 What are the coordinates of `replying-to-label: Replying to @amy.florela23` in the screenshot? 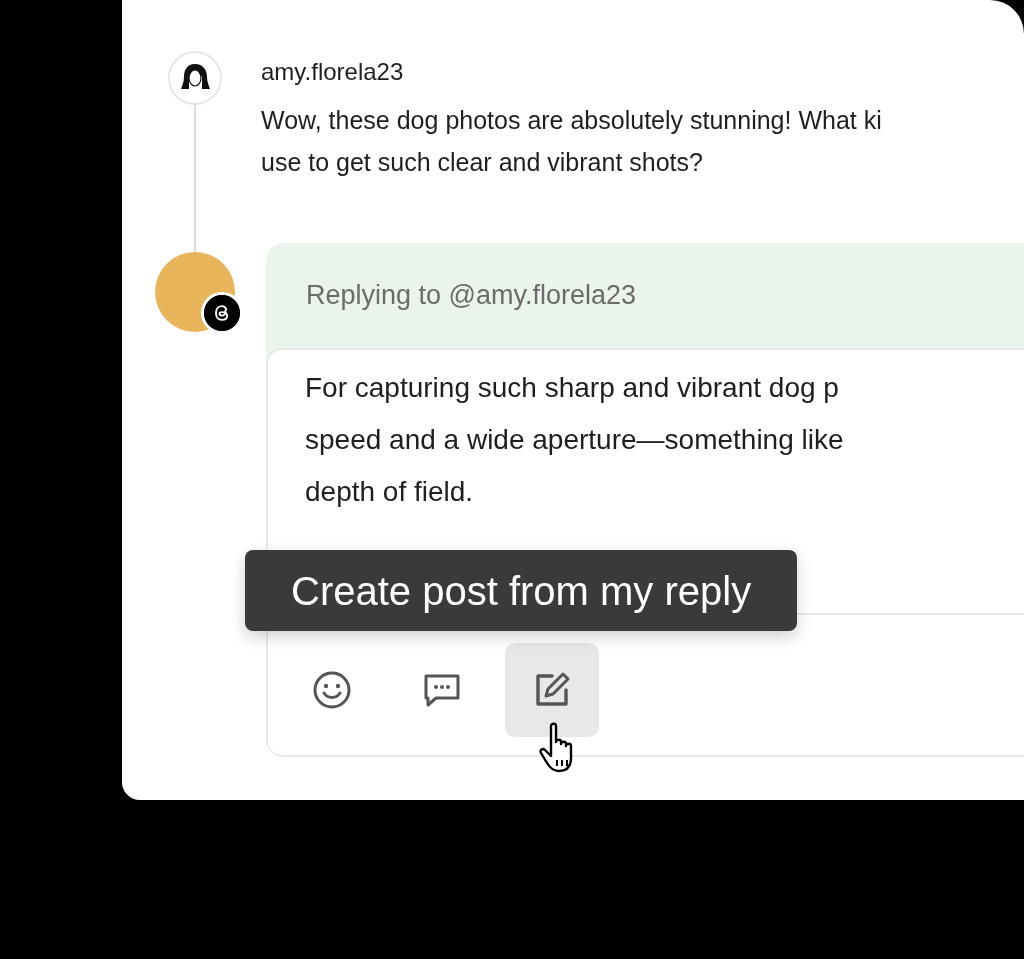 It's located at (471, 296).